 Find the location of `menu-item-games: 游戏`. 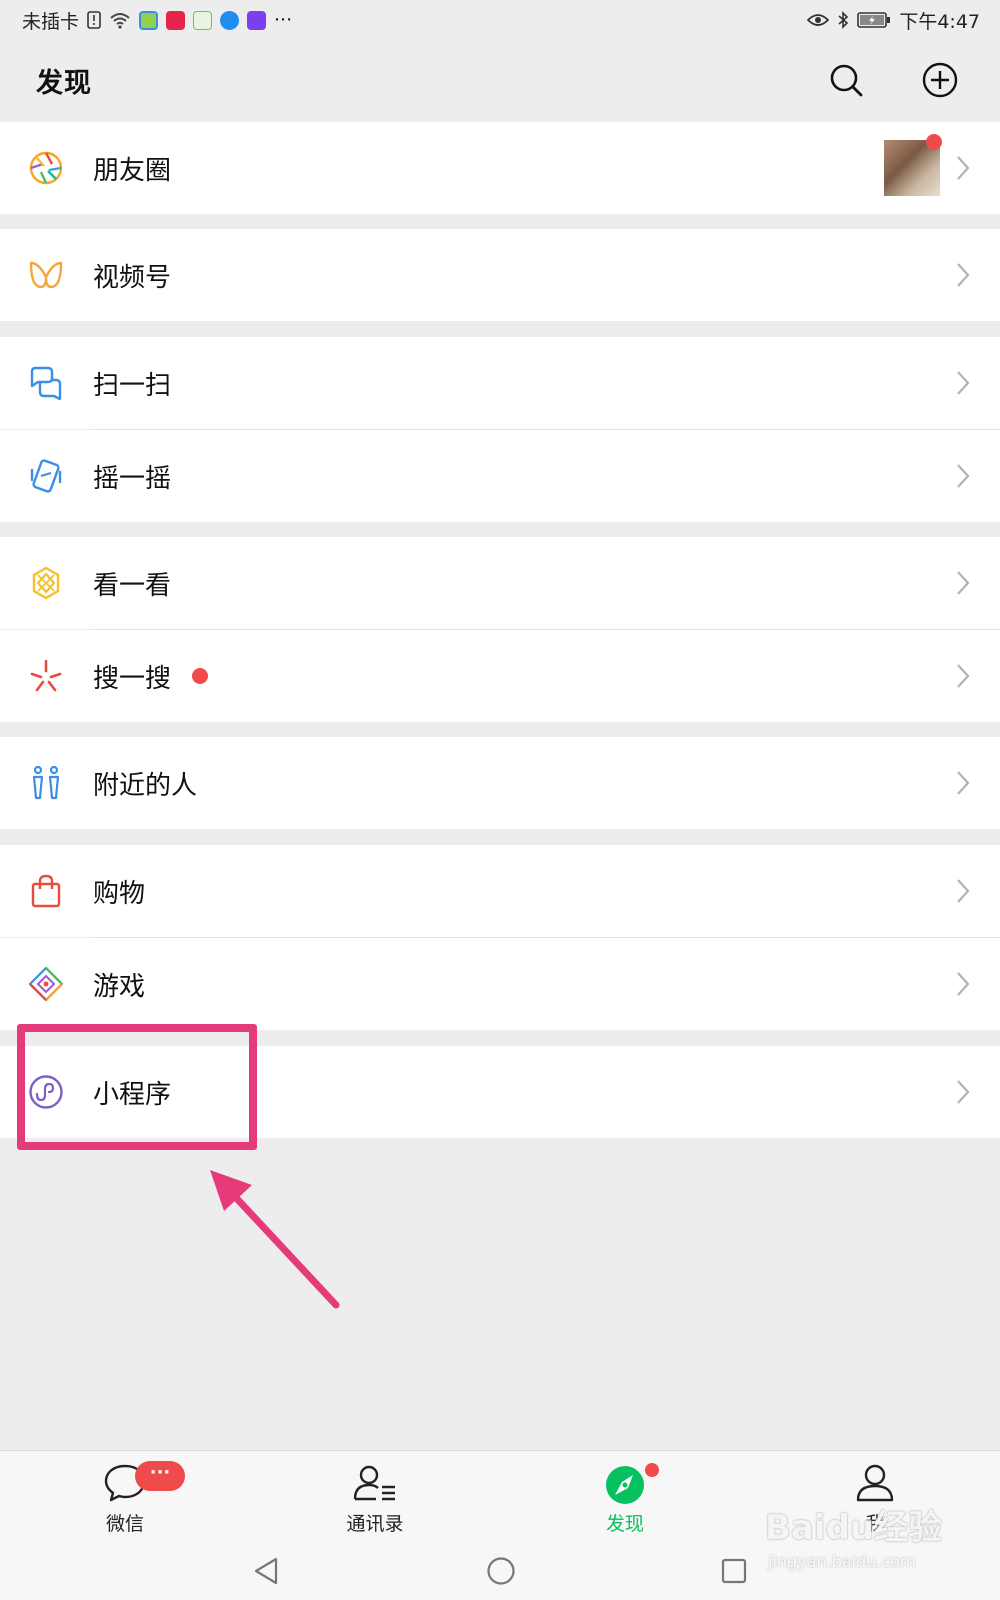

menu-item-games: 游戏 is located at coordinates (500, 984).